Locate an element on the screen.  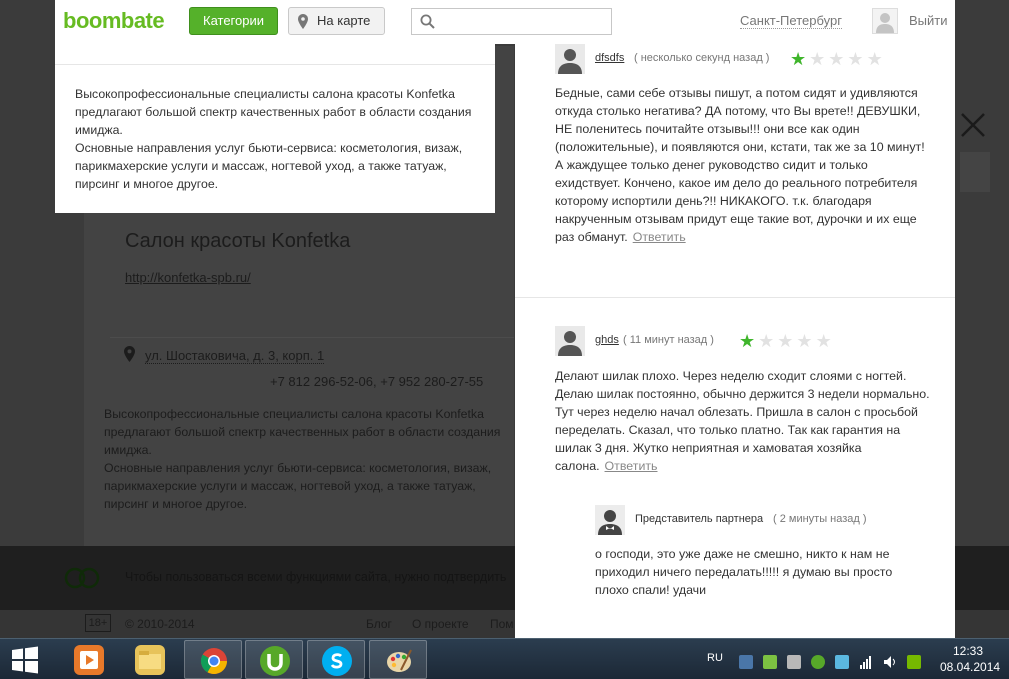
map-button: На карте is located at coordinates (336, 21).